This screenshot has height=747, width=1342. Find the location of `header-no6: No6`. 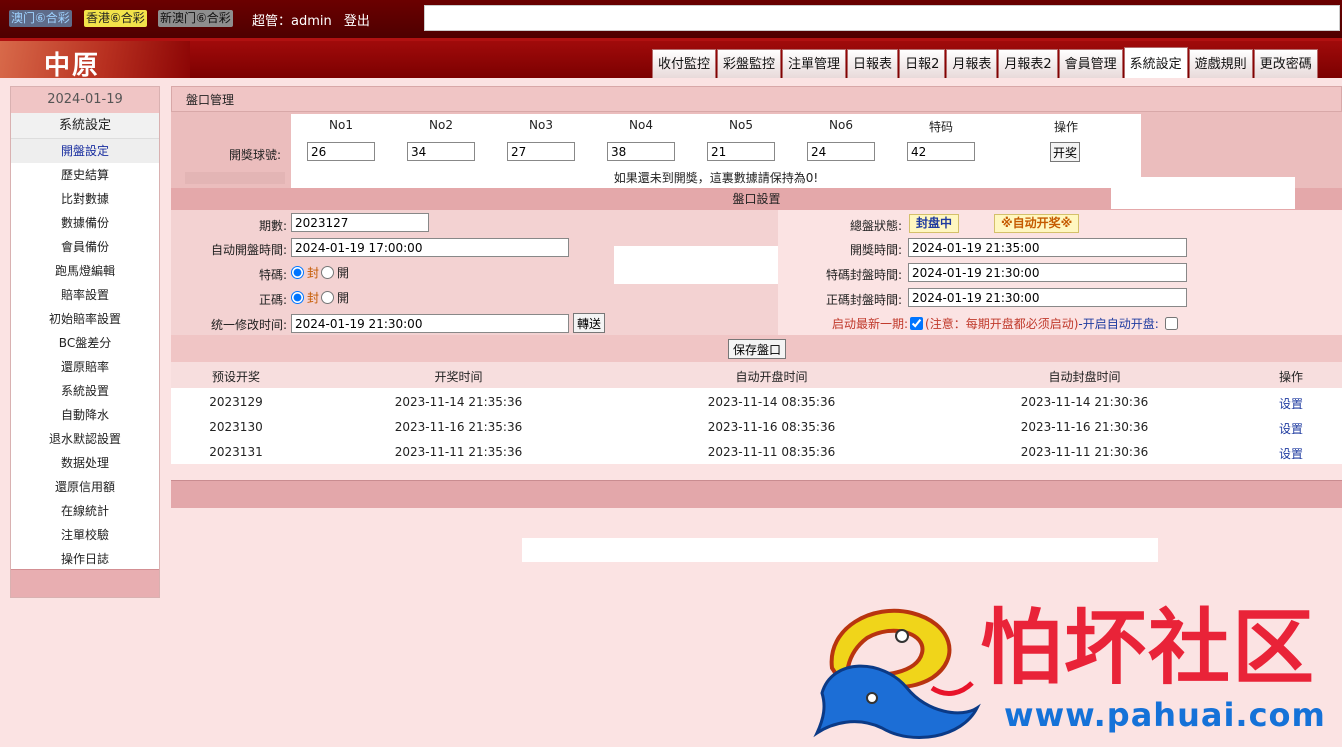

header-no6: No6 is located at coordinates (841, 125).